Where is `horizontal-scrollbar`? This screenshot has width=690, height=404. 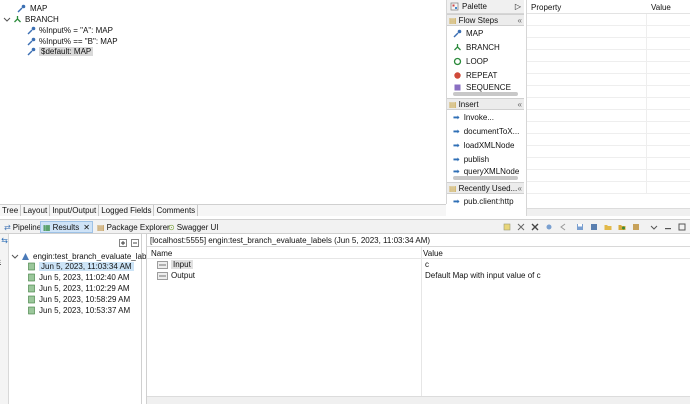 horizontal-scrollbar is located at coordinates (418, 400).